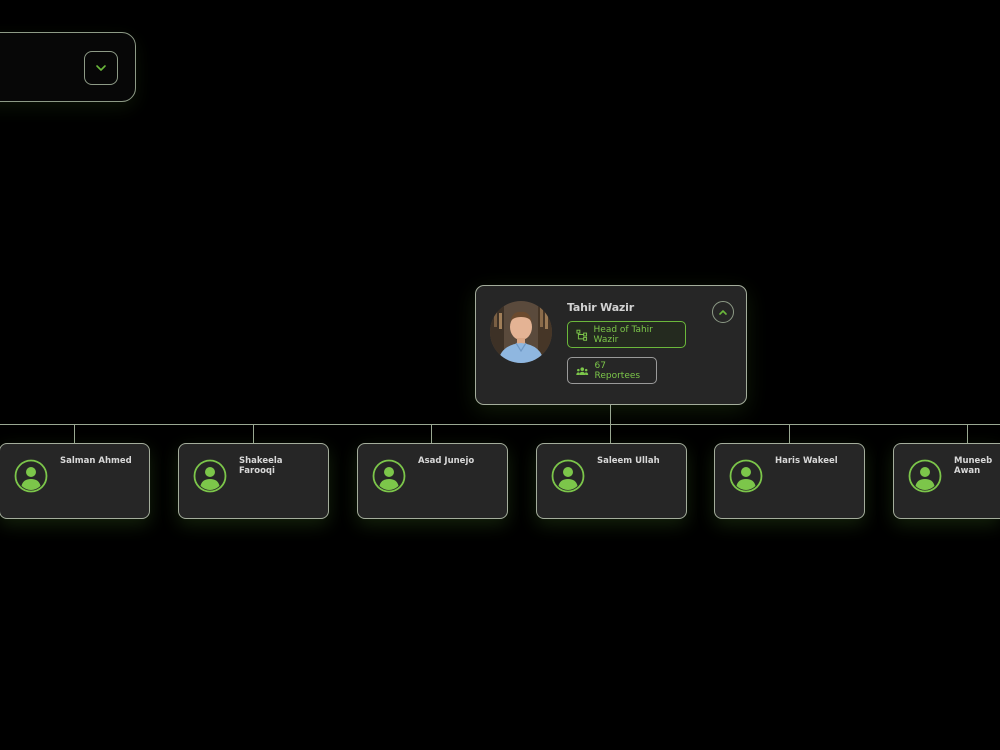 Image resolution: width=1000 pixels, height=750 pixels. What do you see at coordinates (600, 307) in the screenshot?
I see `head-name: Tahir Wazir` at bounding box center [600, 307].